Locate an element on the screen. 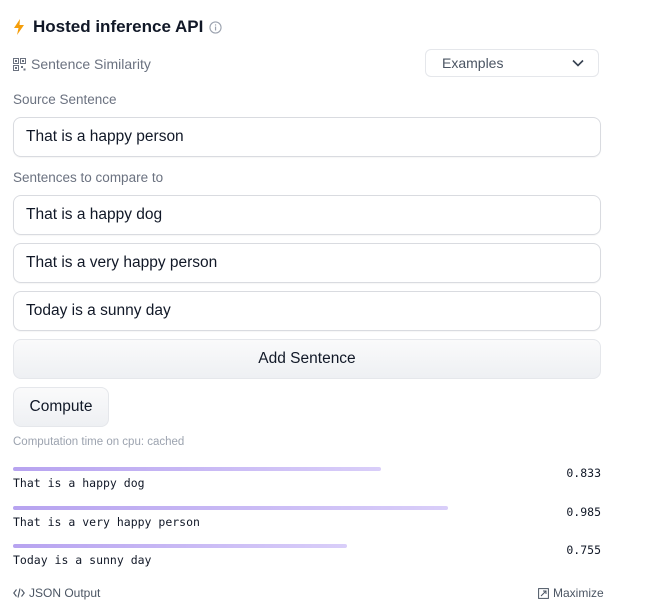 The width and height of the screenshot is (659, 611). examples-dropdown: Examples is located at coordinates (512, 63).